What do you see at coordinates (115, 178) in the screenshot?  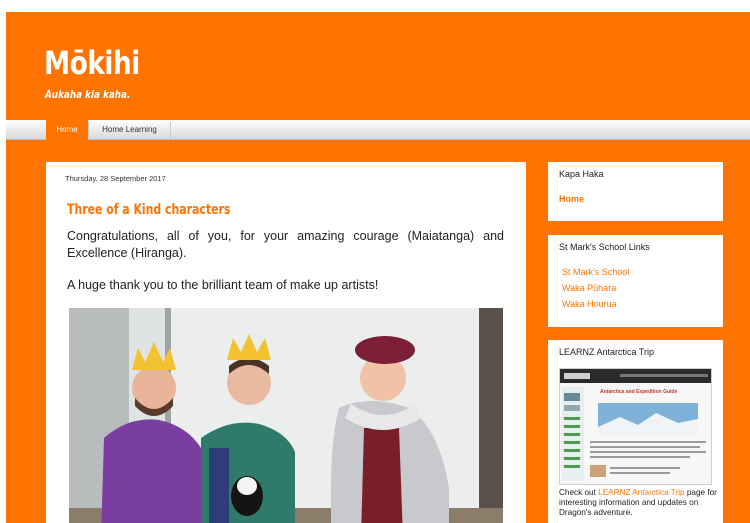 I see `post-date: Thursday, 28 September 2017` at bounding box center [115, 178].